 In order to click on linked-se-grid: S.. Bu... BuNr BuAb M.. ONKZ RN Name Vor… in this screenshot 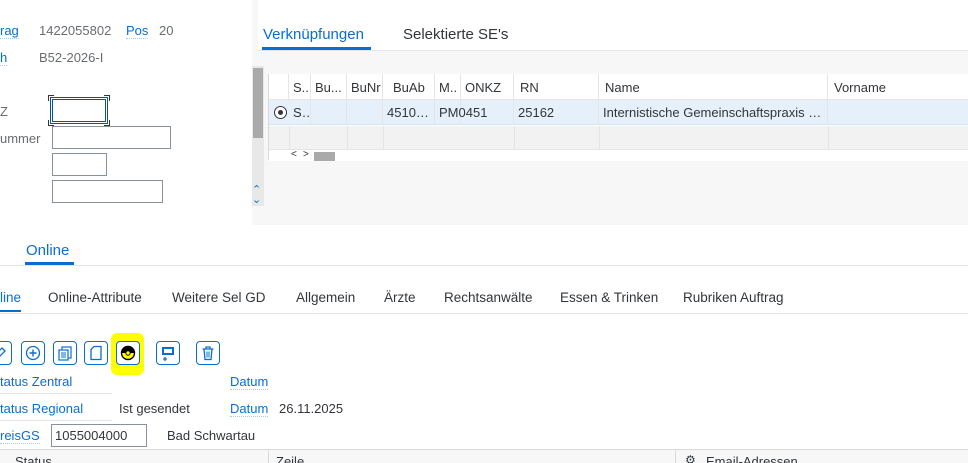, I will do `click(618, 117)`.